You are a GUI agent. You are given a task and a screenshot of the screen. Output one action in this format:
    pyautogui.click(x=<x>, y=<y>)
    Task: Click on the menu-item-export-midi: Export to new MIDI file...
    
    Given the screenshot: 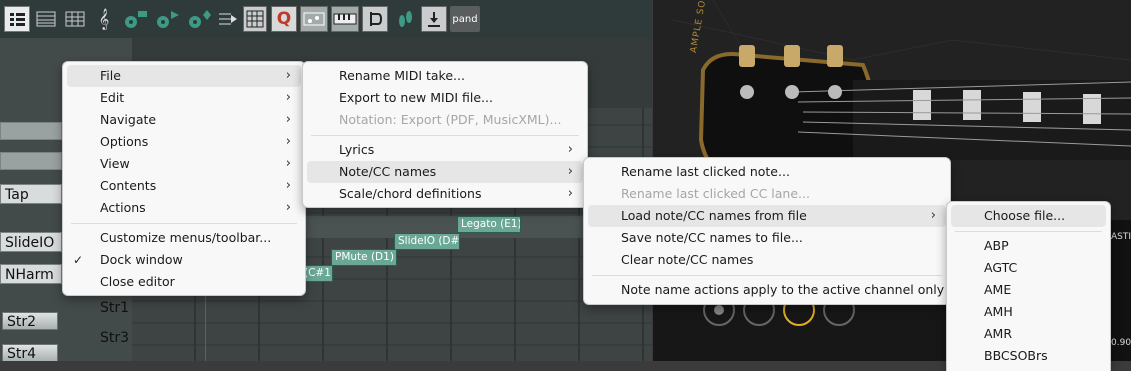 What is the action you would take?
    pyautogui.click(x=445, y=98)
    